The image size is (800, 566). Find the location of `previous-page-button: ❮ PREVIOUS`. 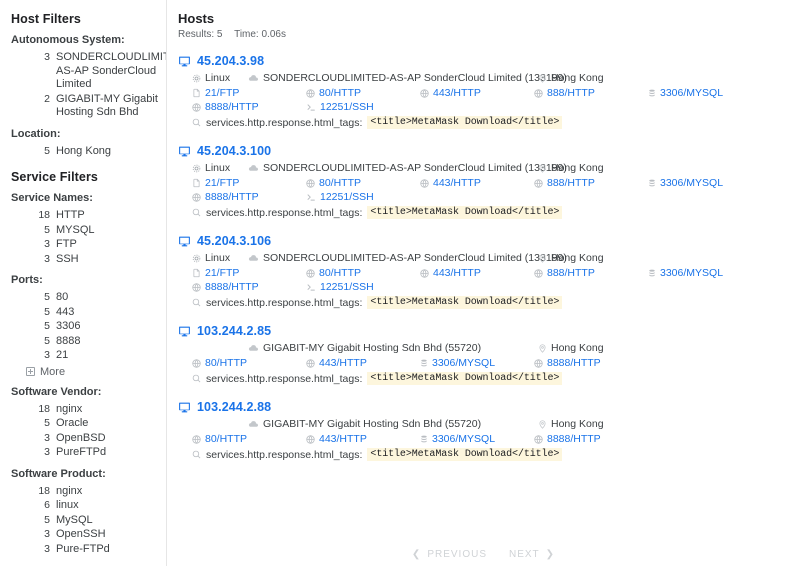

previous-page-button: ❮ PREVIOUS is located at coordinates (449, 554).